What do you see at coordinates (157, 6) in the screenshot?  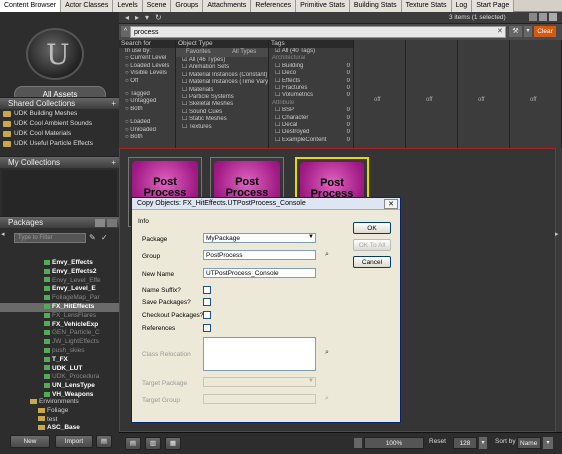 I see `tab-scene: Scene` at bounding box center [157, 6].